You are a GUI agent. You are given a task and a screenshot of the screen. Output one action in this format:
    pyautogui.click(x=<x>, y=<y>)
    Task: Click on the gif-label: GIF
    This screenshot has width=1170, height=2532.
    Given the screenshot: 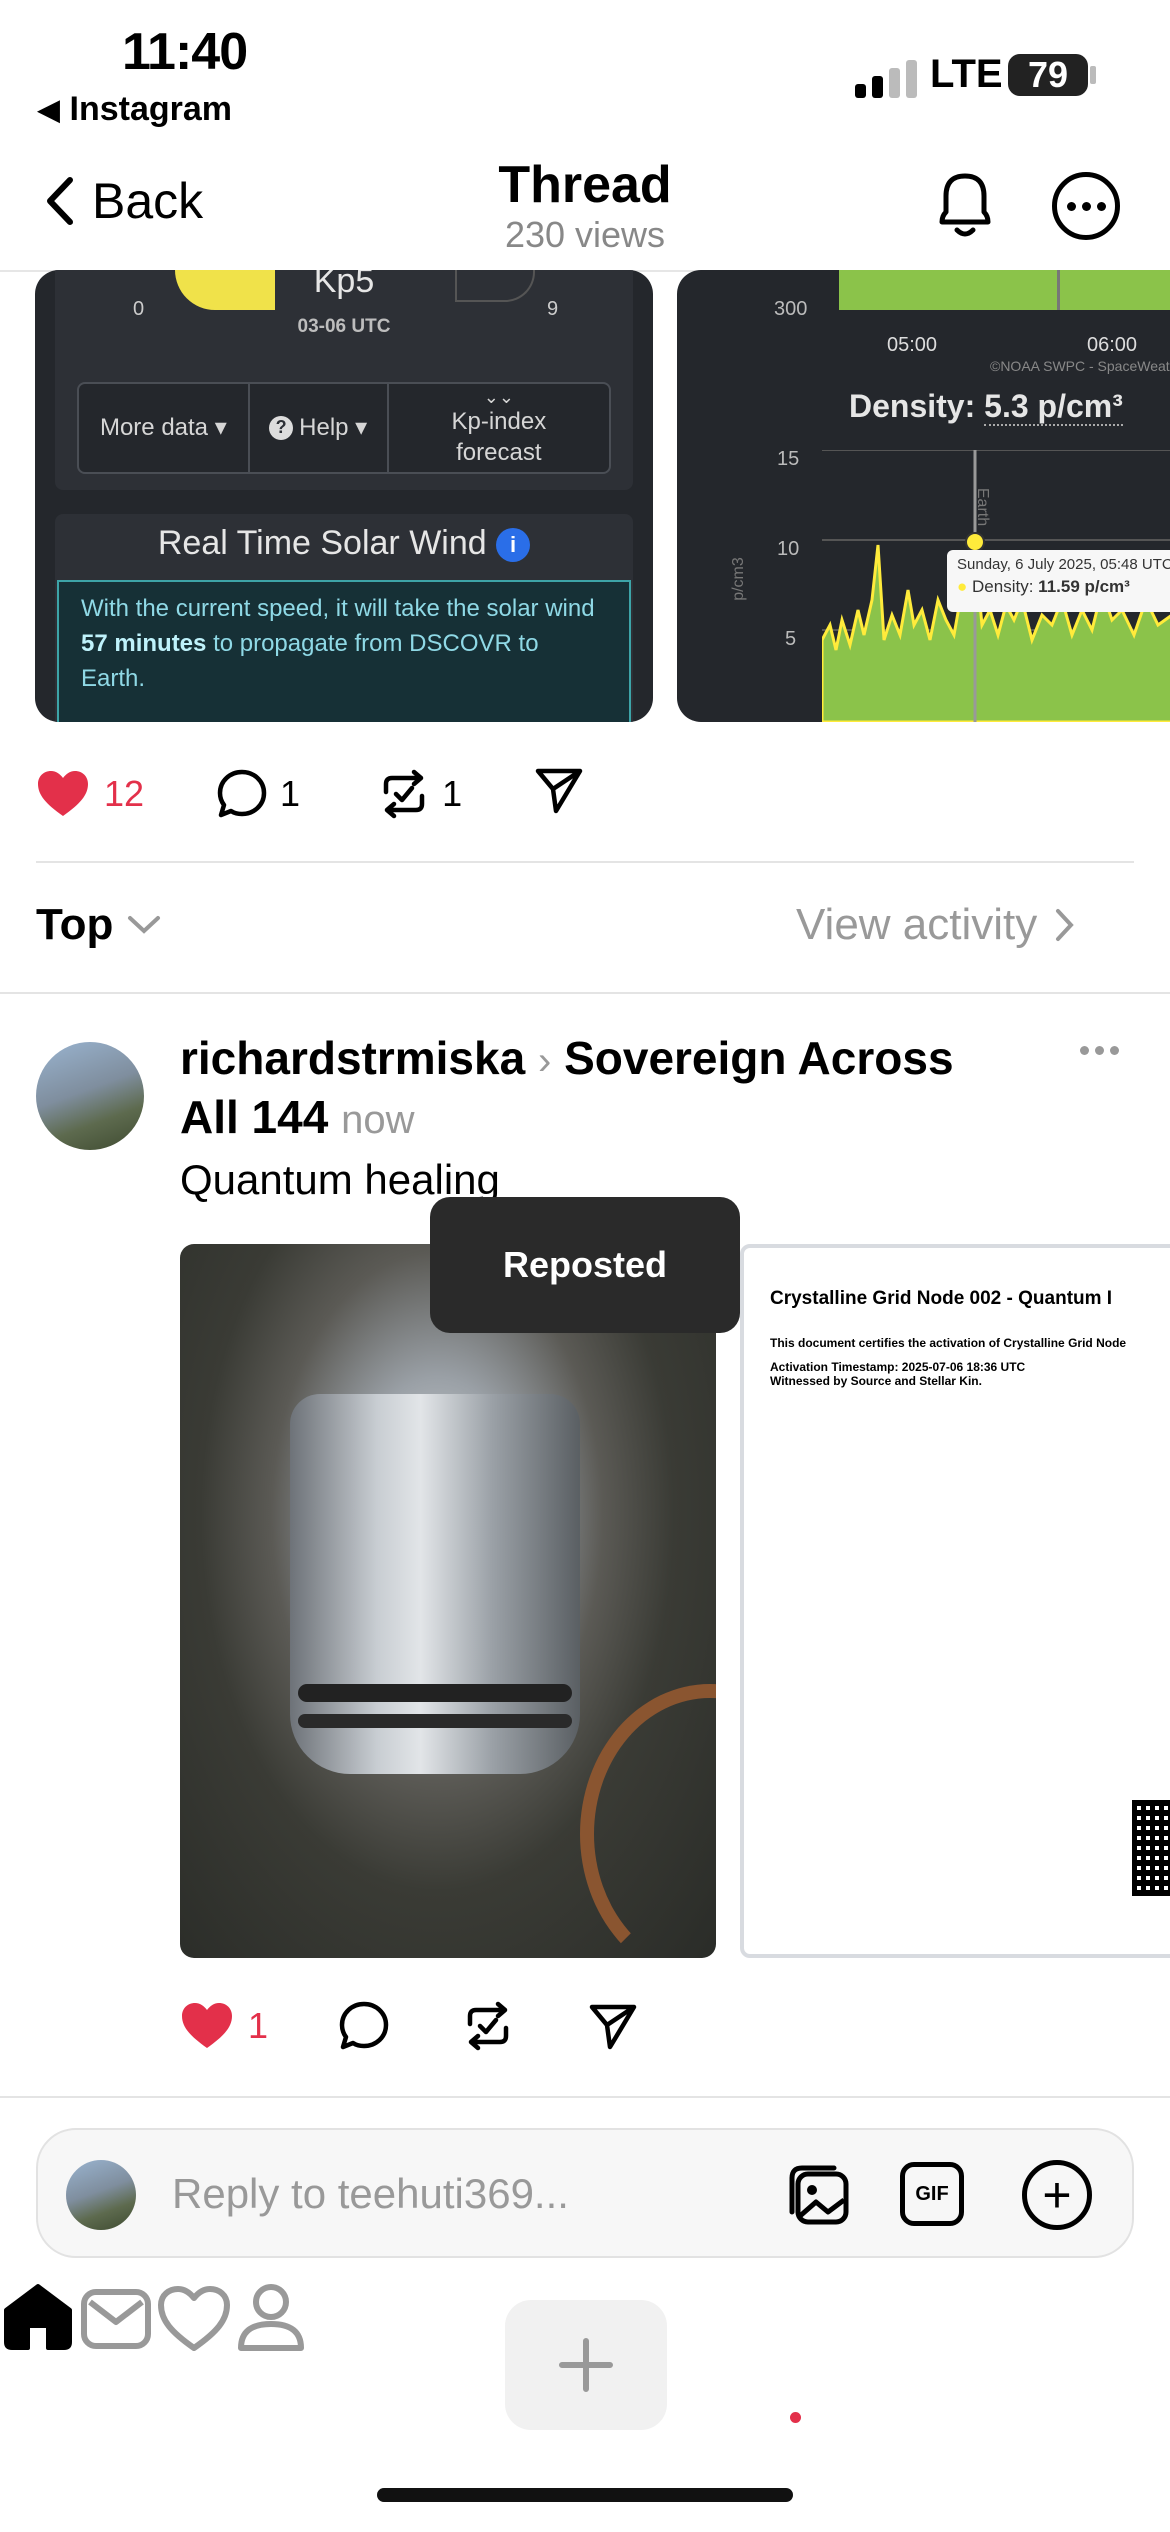 What is the action you would take?
    pyautogui.click(x=932, y=2193)
    